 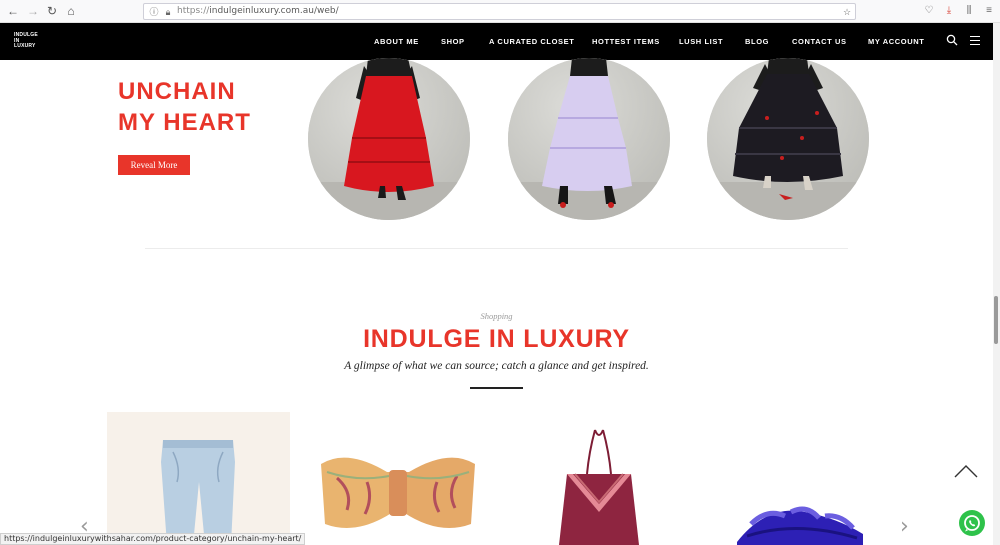 I want to click on product-card-blue-sandals, so click(x=798, y=478).